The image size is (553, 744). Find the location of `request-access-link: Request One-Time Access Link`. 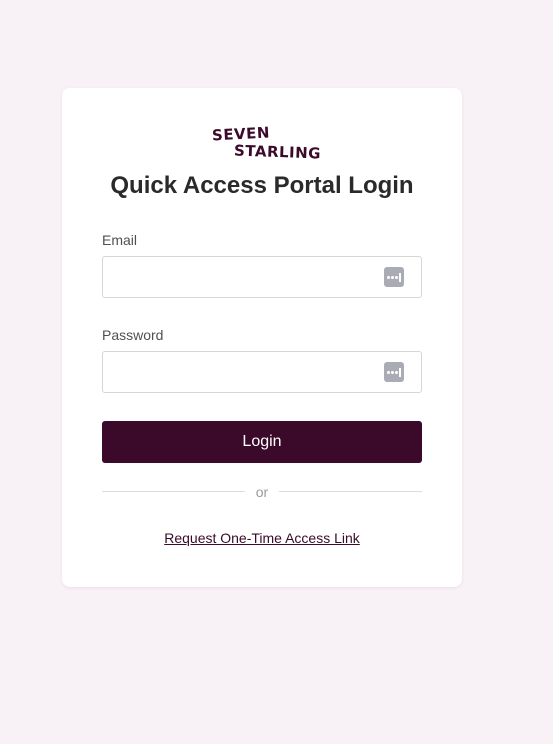

request-access-link: Request One-Time Access Link is located at coordinates (262, 538).